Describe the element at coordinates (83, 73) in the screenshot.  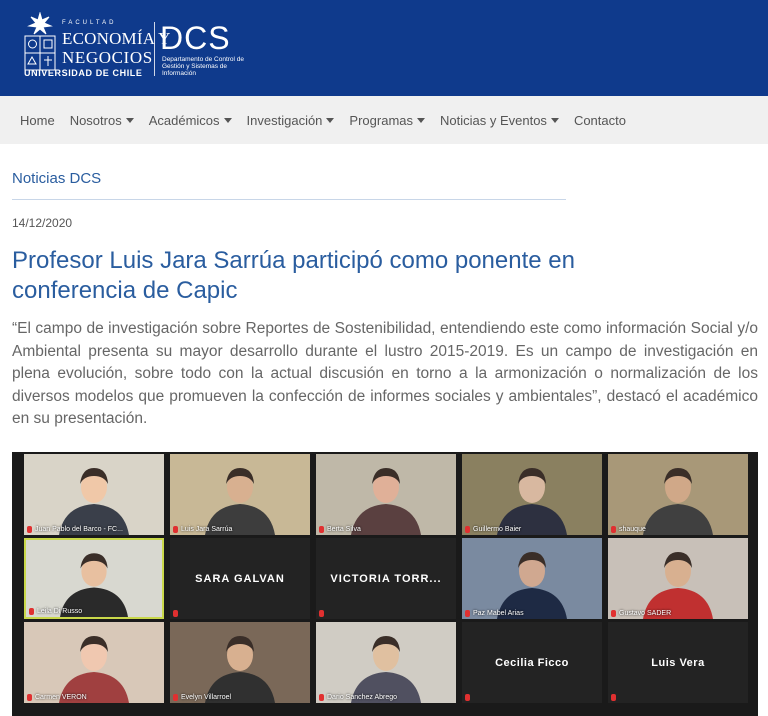
I see `university-name: UNIVERSIDAD DE CHILE` at that location.